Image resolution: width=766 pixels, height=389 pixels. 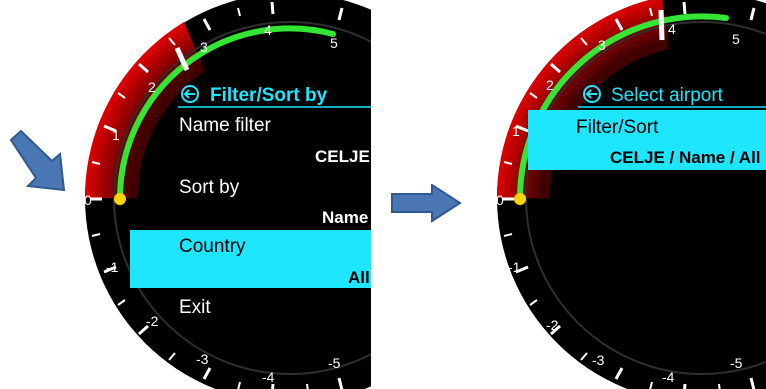 What do you see at coordinates (37, 160) in the screenshot?
I see `arrow-down-right-icon` at bounding box center [37, 160].